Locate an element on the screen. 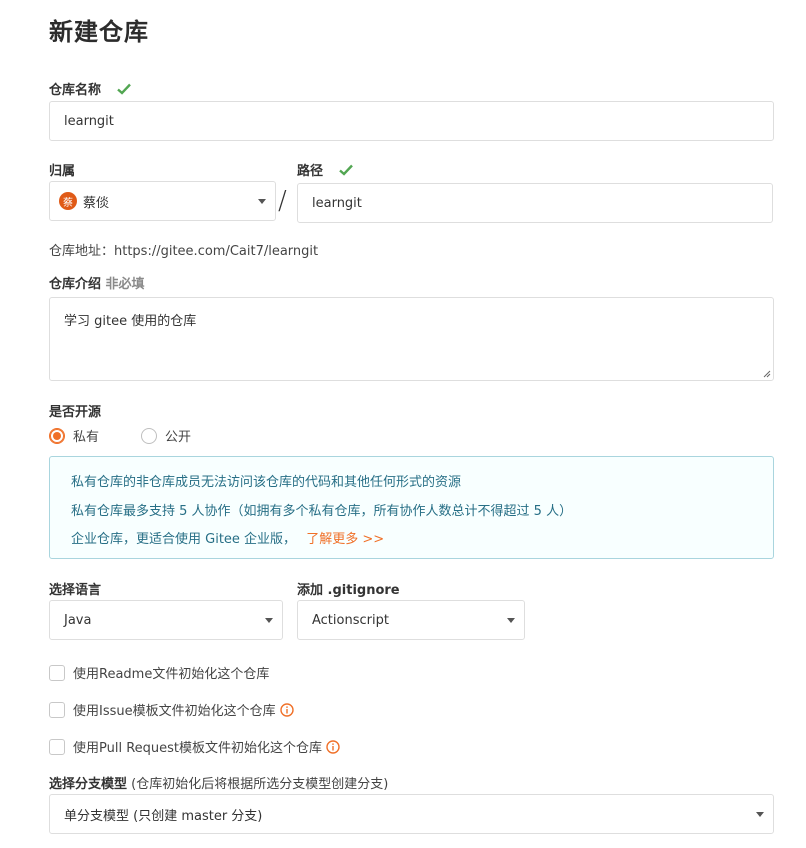 This screenshot has height=848, width=806. init-pr-checkbox is located at coordinates (57, 746).